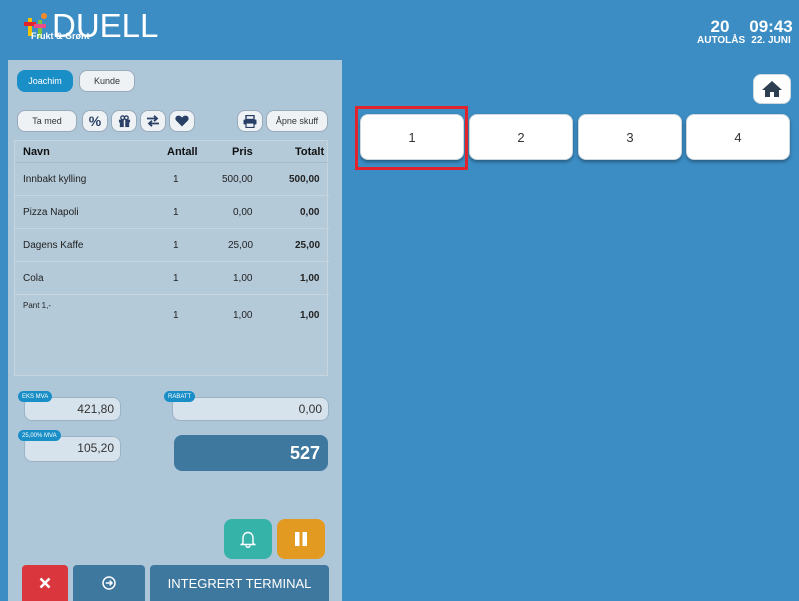  I want to click on item-price: 500,00, so click(237, 179).